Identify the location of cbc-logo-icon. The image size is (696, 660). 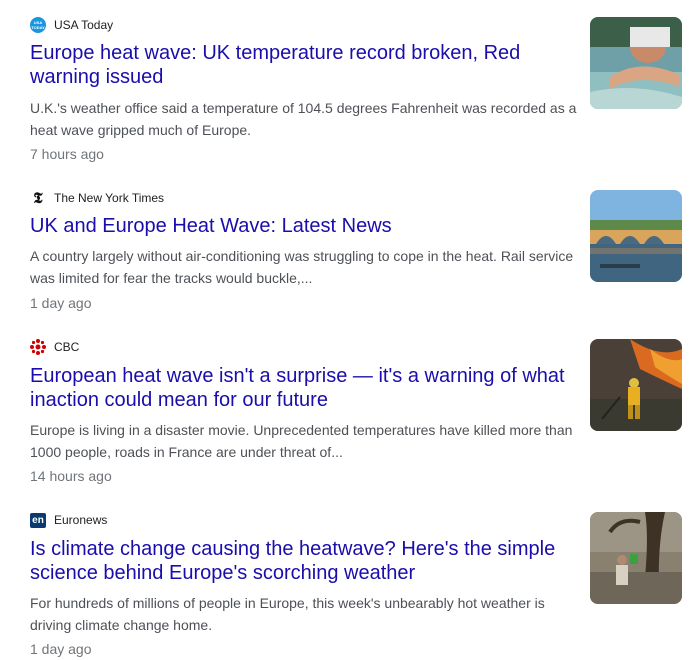
(38, 347).